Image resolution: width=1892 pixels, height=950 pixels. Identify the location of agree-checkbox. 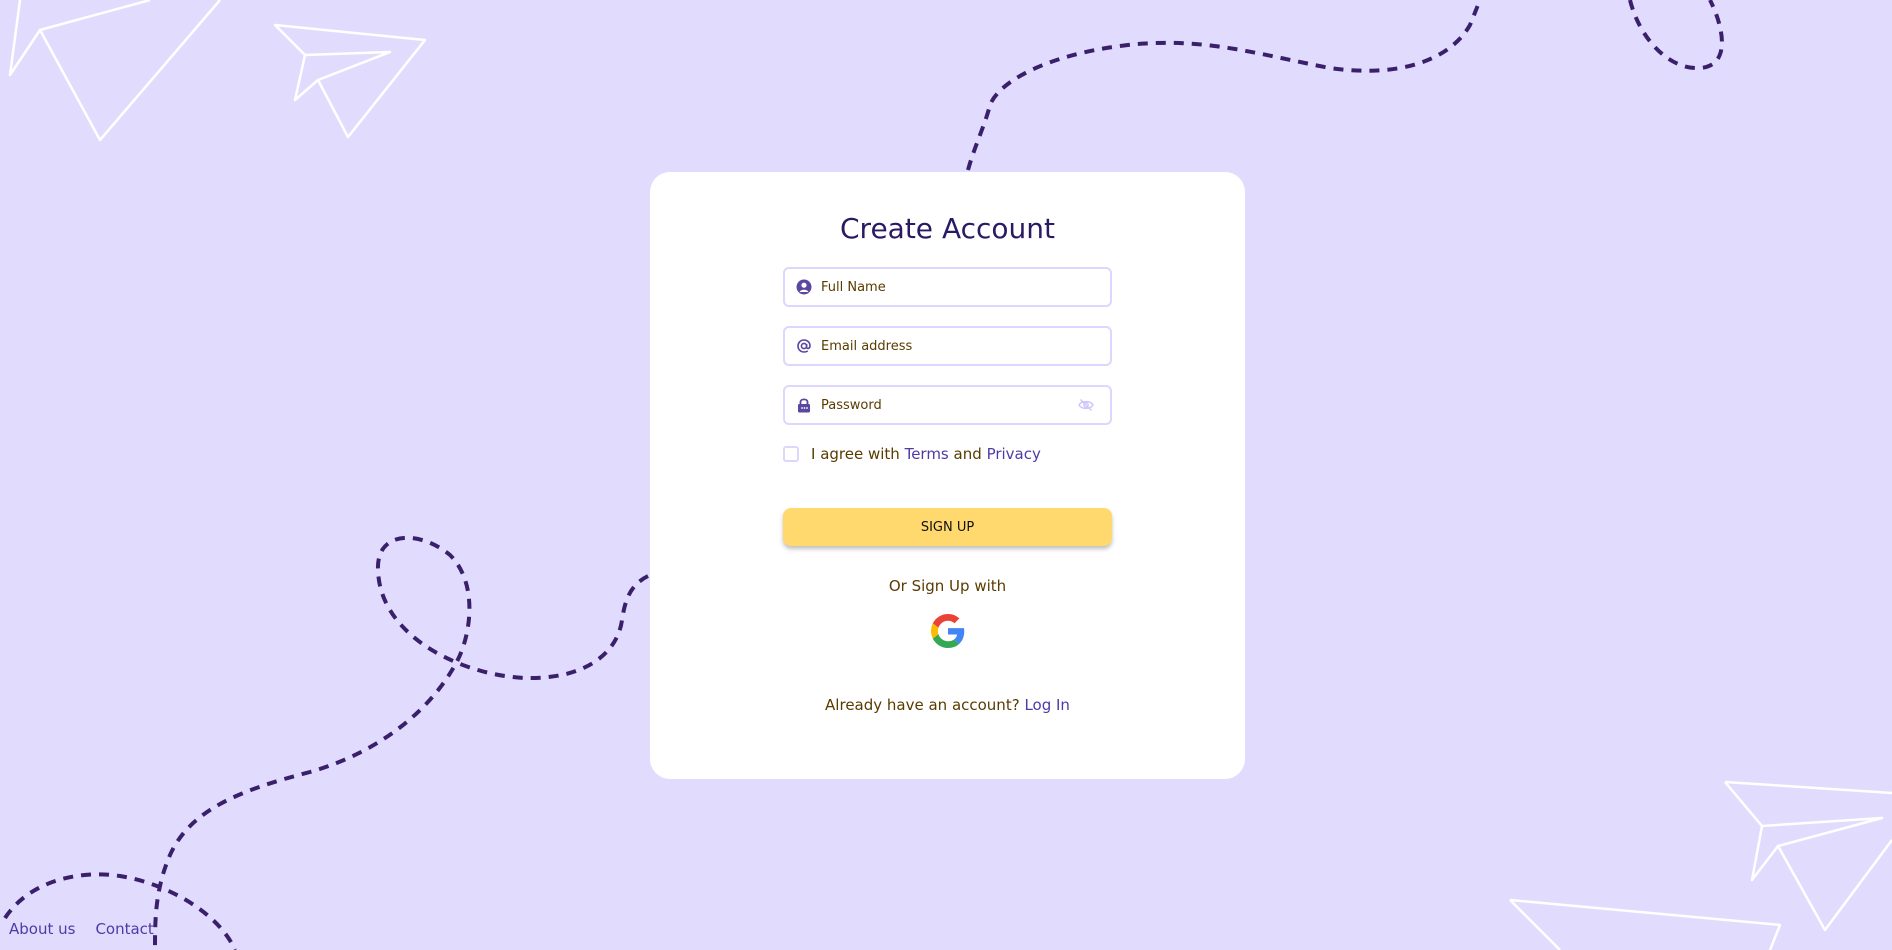
(791, 454).